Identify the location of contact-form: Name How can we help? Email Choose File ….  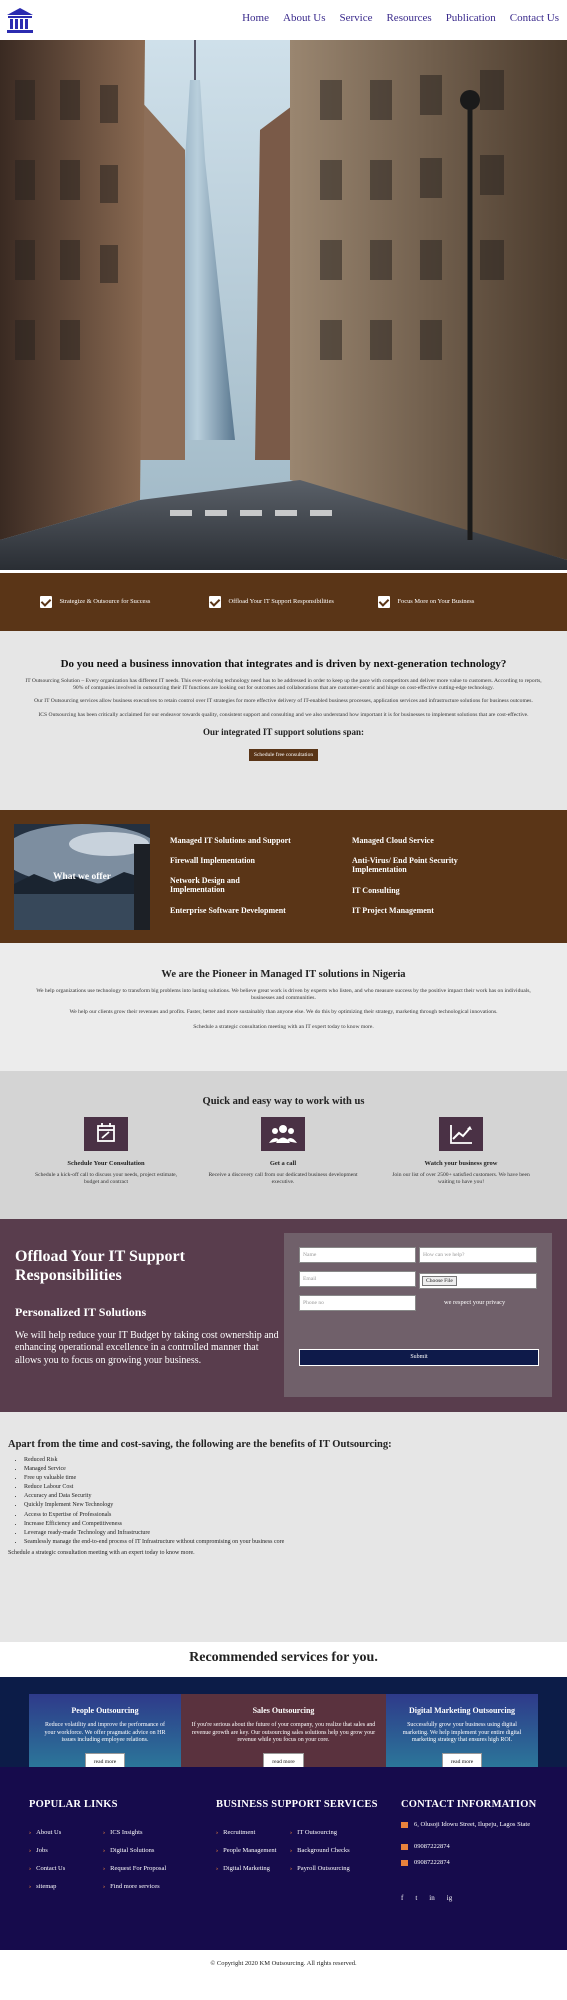
(418, 1315).